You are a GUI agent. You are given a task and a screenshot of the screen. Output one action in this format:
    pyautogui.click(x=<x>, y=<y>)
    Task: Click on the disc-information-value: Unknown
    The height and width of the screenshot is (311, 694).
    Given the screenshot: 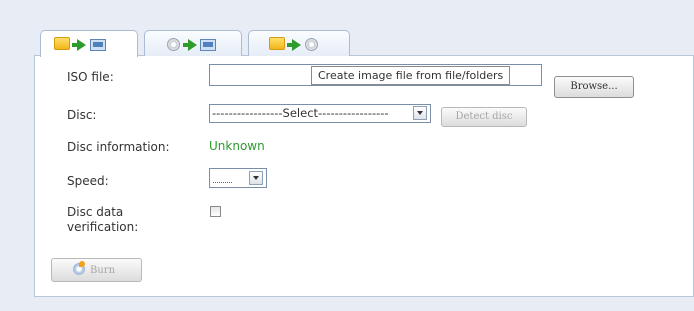 What is the action you would take?
    pyautogui.click(x=237, y=146)
    